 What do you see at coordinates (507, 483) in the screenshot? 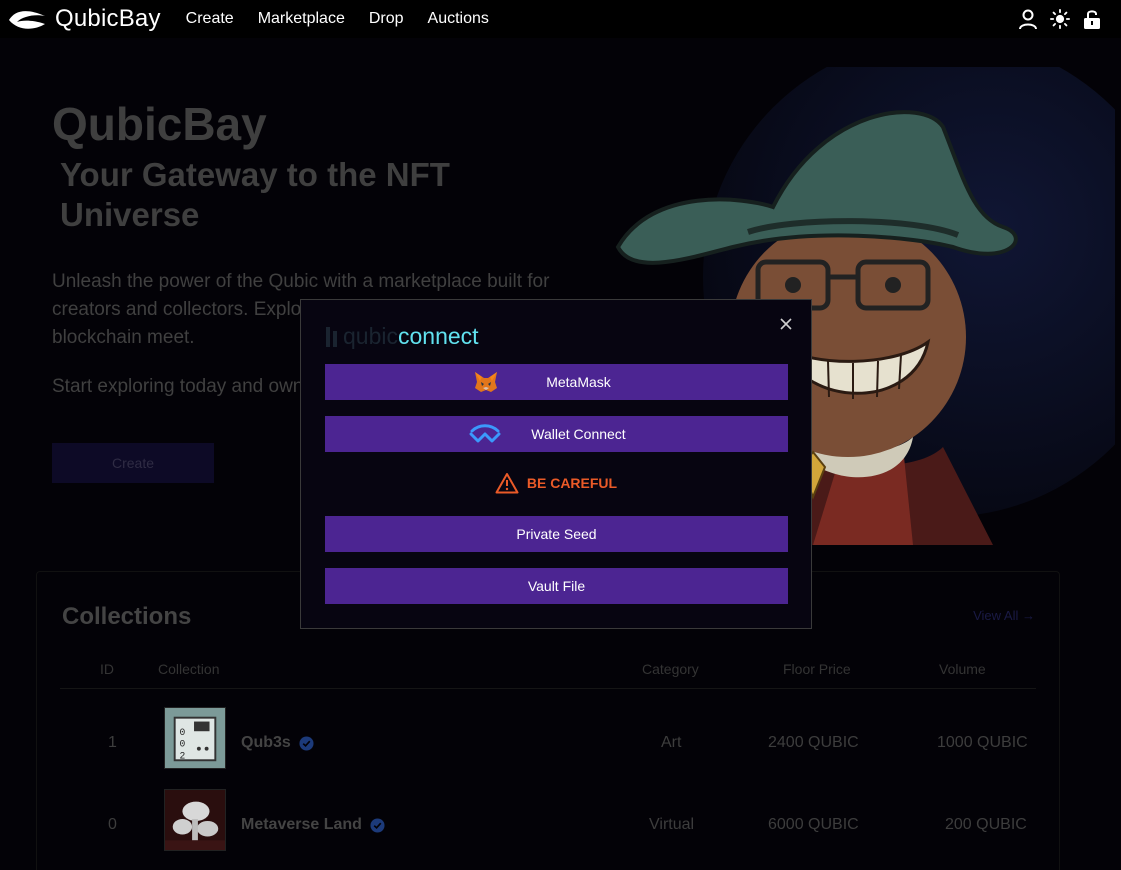
I see `warning-triangle-icon` at bounding box center [507, 483].